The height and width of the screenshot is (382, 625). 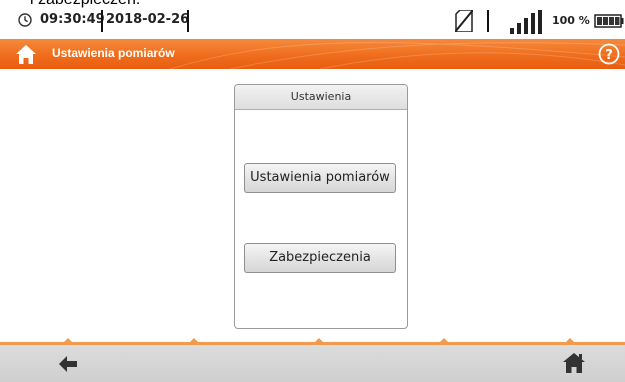 I want to click on clock-icon, so click(x=25, y=20).